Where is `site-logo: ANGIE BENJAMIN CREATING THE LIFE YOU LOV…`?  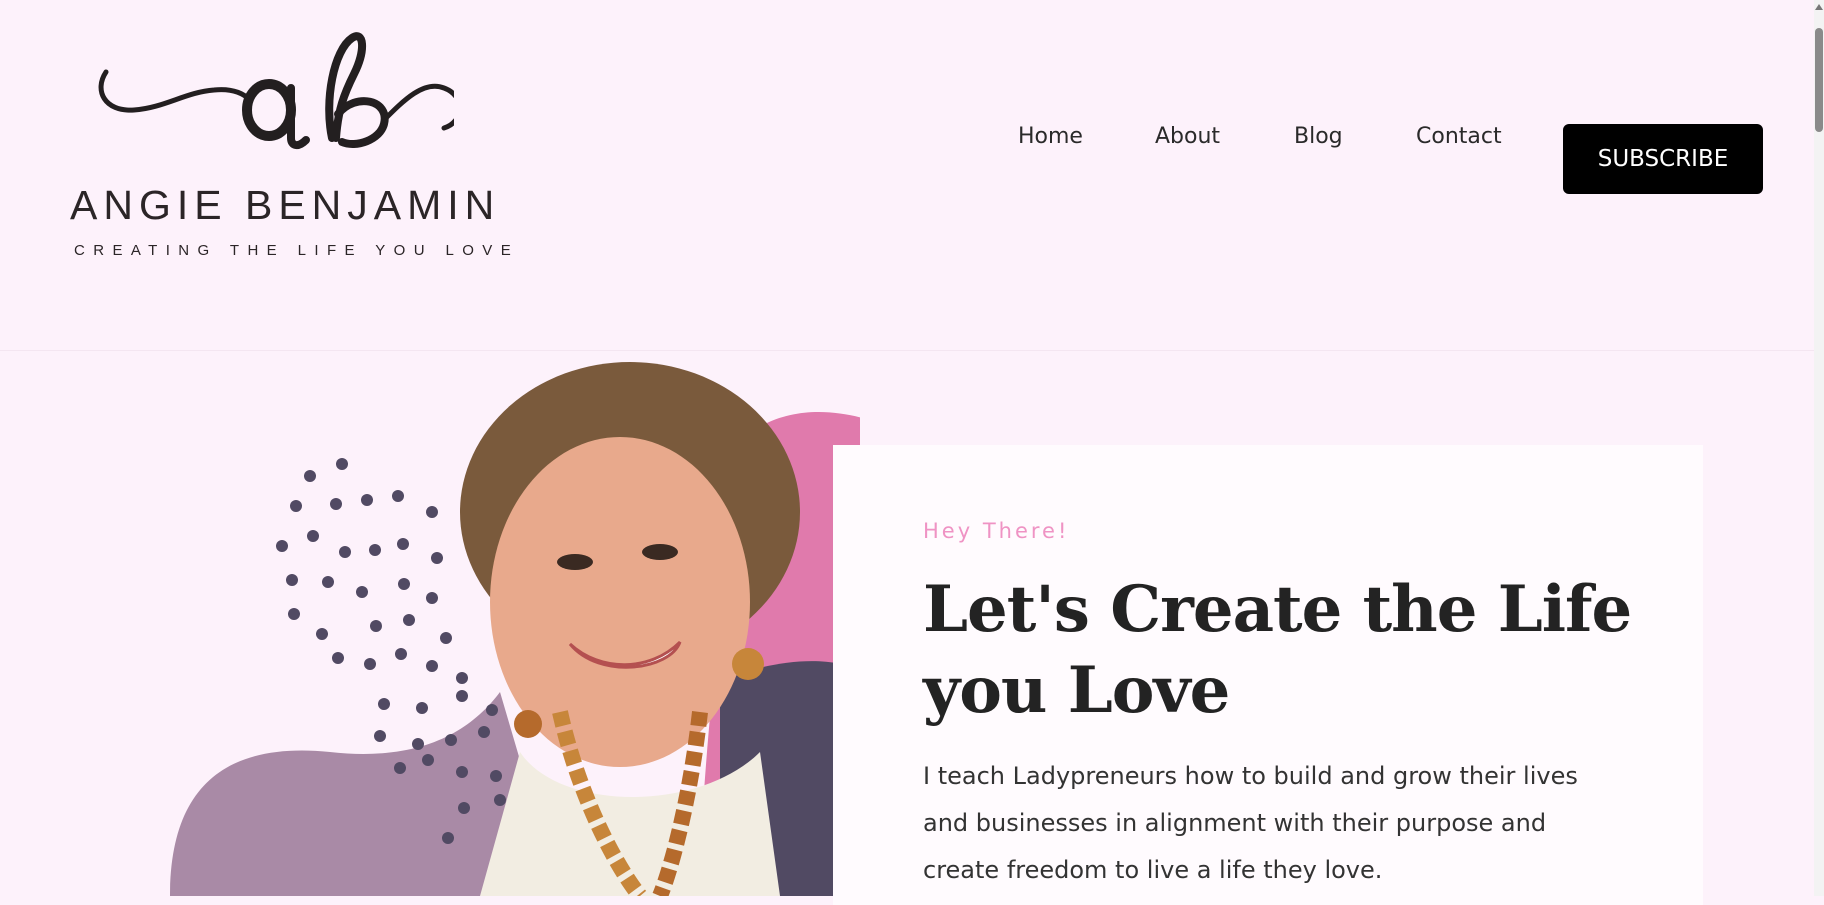 site-logo: ANGIE BENJAMIN CREATING THE LIFE YOU LOV… is located at coordinates (287, 150).